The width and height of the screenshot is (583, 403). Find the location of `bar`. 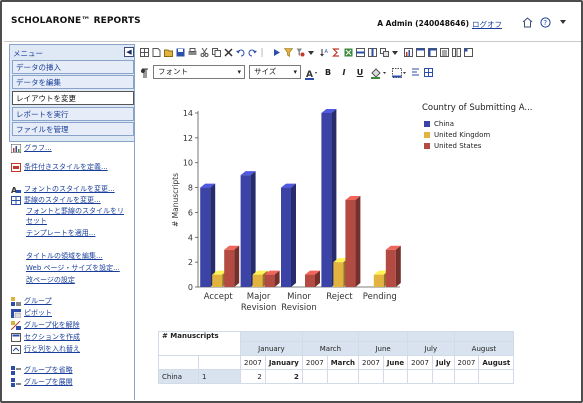

bar is located at coordinates (378, 280).